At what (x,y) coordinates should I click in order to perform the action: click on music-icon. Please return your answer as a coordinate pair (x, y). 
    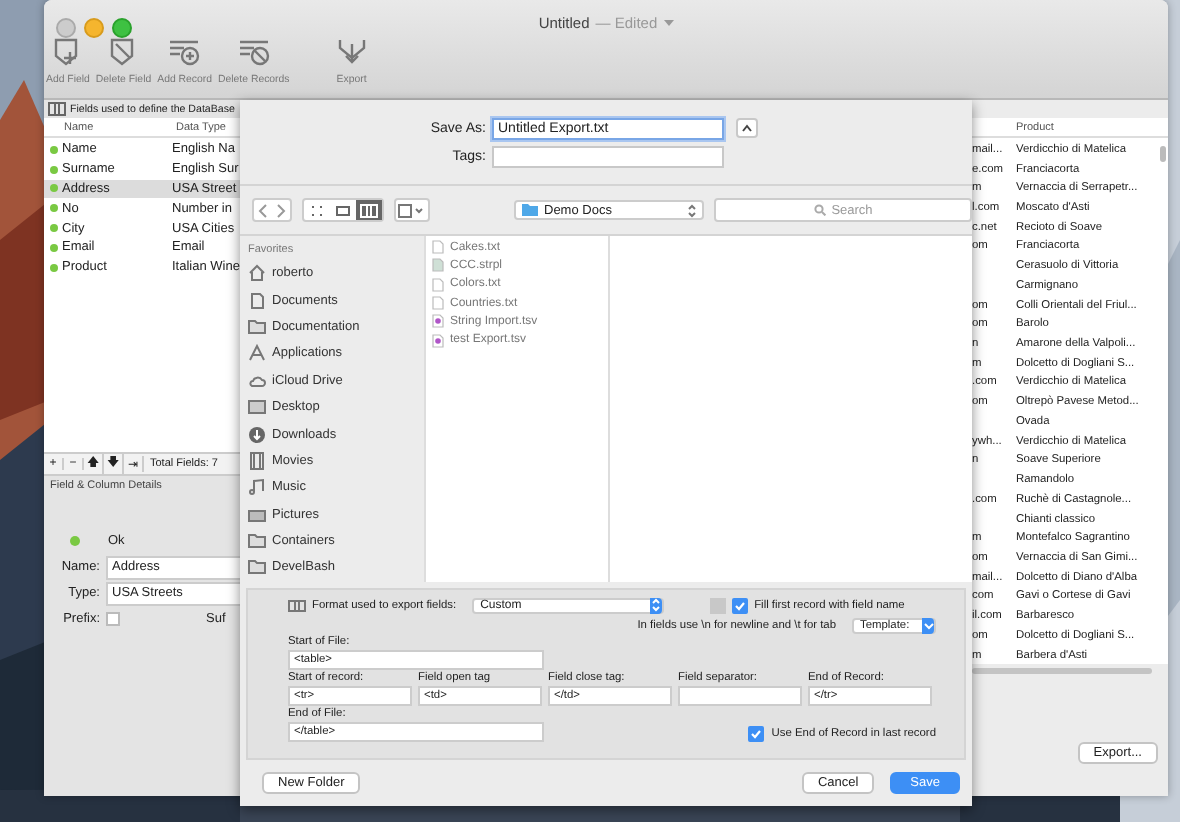
    Looking at the image, I should click on (257, 487).